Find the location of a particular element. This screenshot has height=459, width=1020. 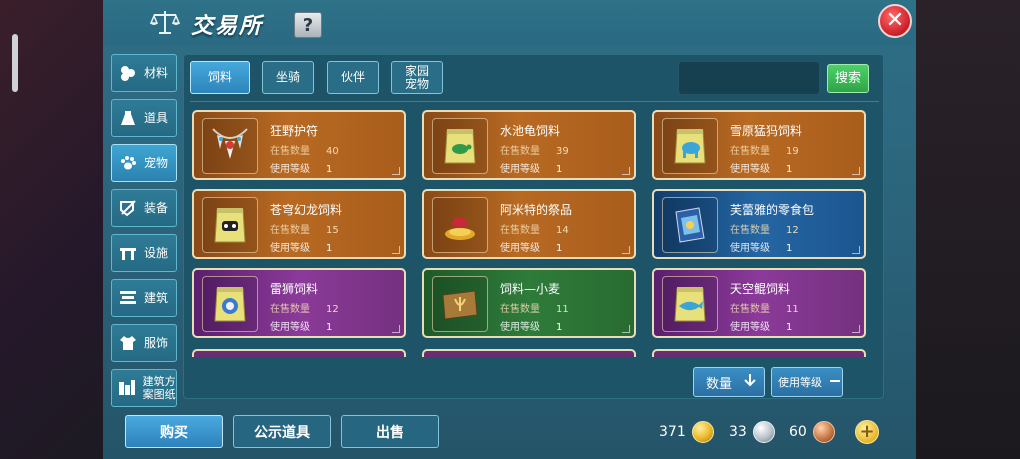

sidebar-item-label: 宠物 is located at coordinates (156, 162).